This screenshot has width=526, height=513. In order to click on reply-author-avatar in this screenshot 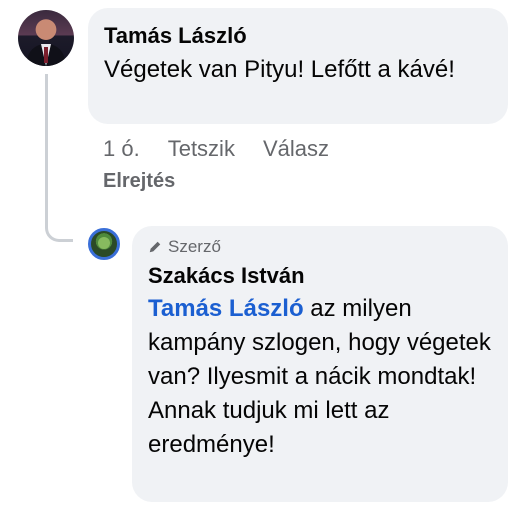, I will do `click(104, 244)`.